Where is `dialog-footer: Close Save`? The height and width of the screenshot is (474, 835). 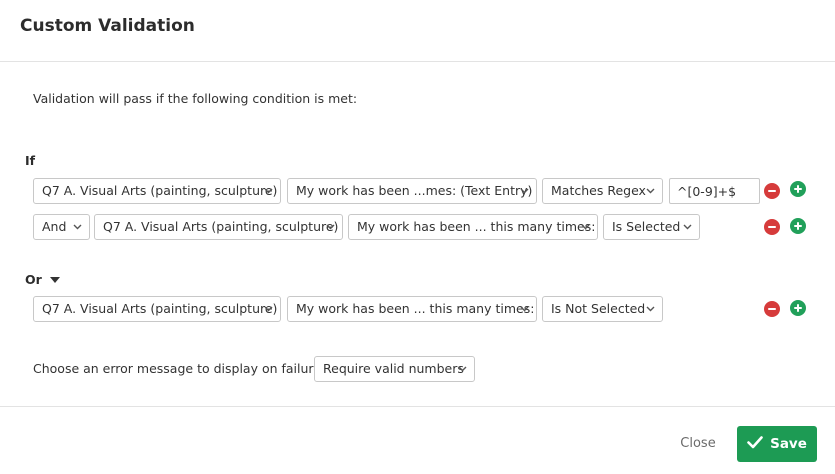
dialog-footer: Close Save is located at coordinates (417, 440).